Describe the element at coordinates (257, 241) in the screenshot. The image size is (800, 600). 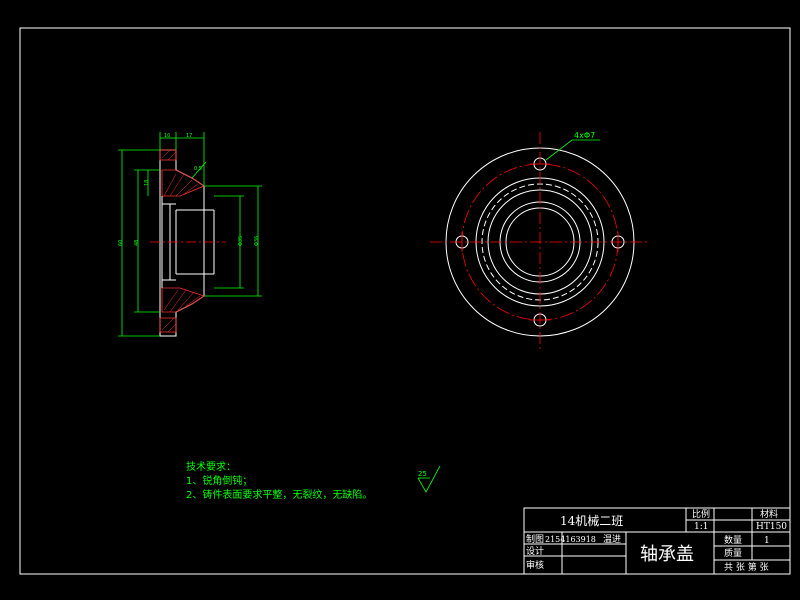
I see `dim-right-outer: Φ36` at that location.